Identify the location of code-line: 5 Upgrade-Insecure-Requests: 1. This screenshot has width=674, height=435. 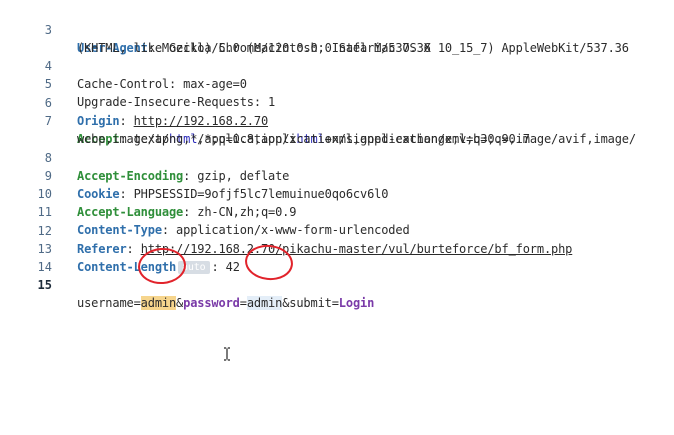
(337, 83).